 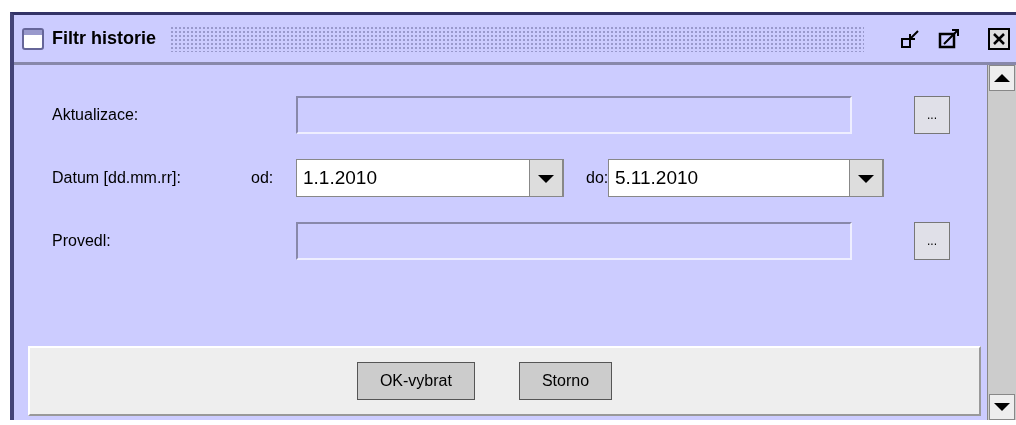 What do you see at coordinates (81, 241) in the screenshot?
I see `field-label: Provedl:` at bounding box center [81, 241].